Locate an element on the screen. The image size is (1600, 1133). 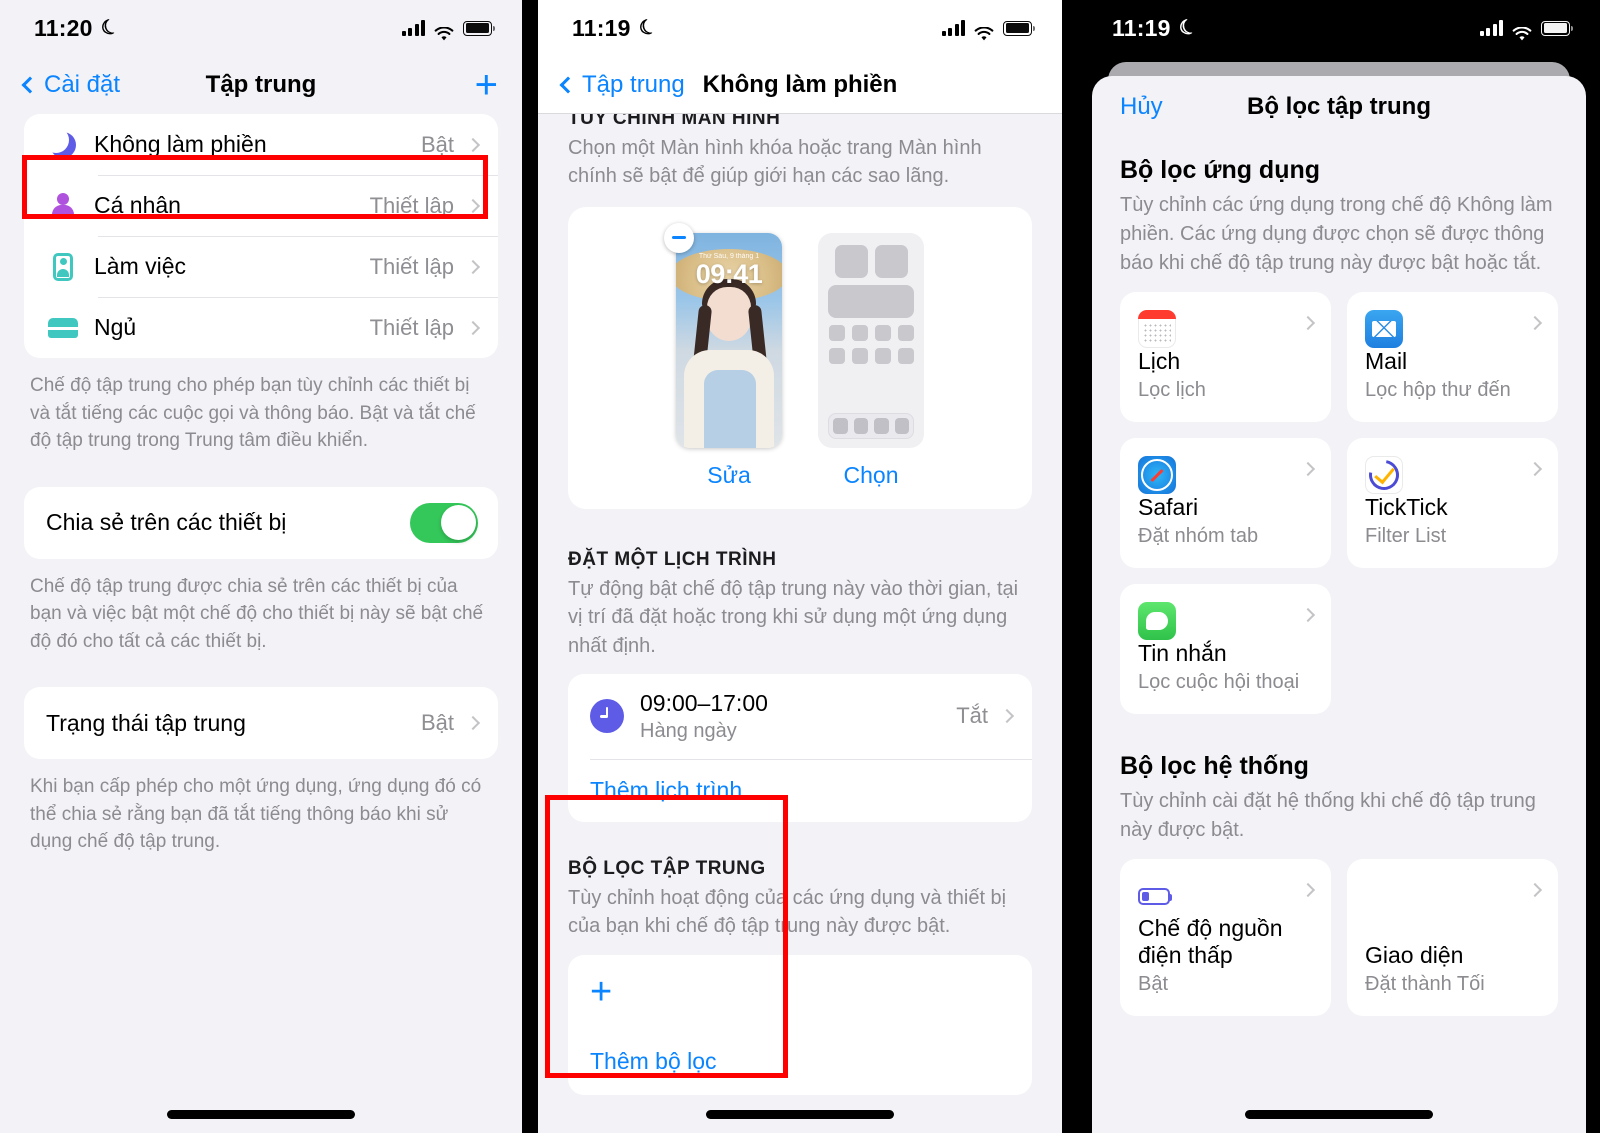
sheet-navigation-bar: Hủy Bộ lọc tập trung is located at coordinates (1339, 107).